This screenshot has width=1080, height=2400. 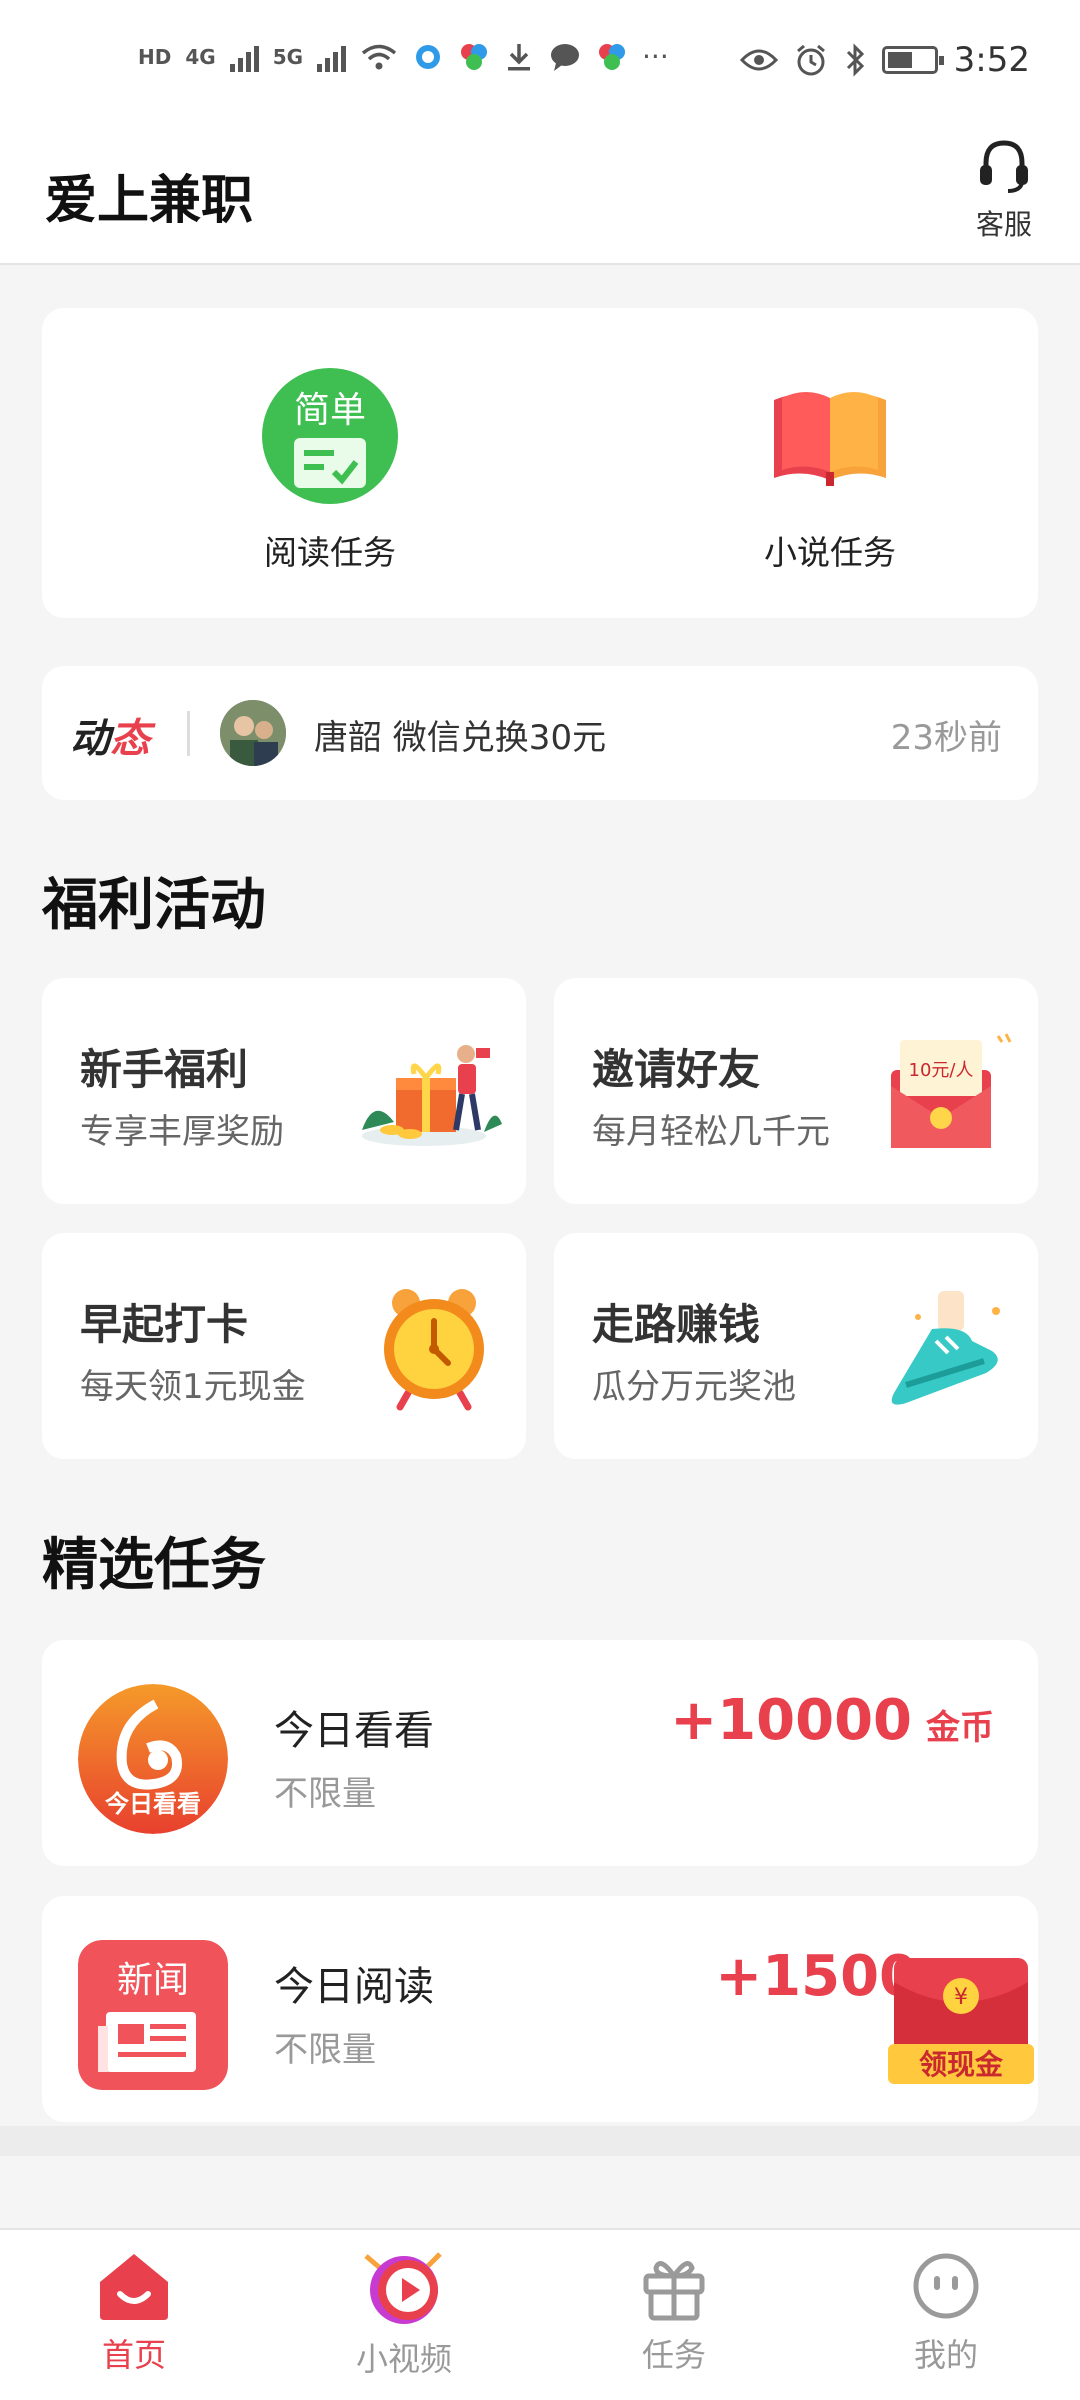 I want to click on claim-cash-floating-button: ¥ 领现金, so click(x=961, y=2019).